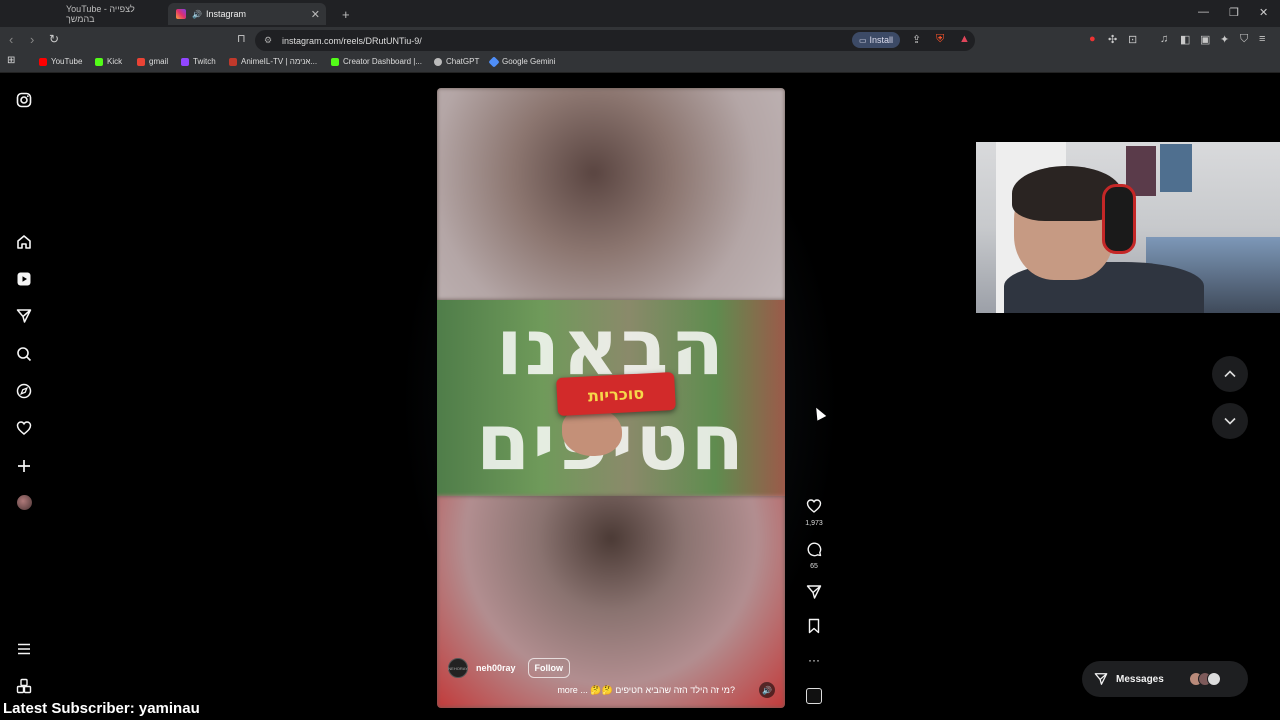 The image size is (1280, 720). I want to click on reload-icon: ↻, so click(54, 39).